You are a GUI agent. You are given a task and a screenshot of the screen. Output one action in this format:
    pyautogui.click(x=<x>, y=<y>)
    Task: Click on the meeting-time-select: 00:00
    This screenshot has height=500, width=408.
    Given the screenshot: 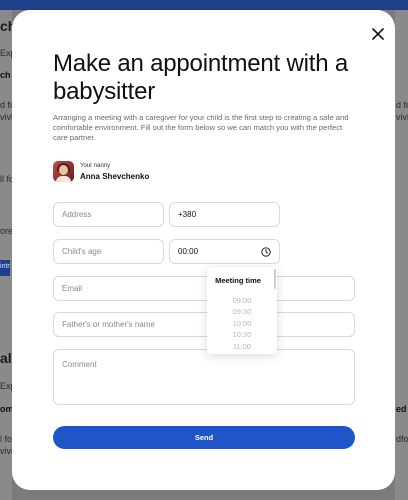 What is the action you would take?
    pyautogui.click(x=224, y=251)
    